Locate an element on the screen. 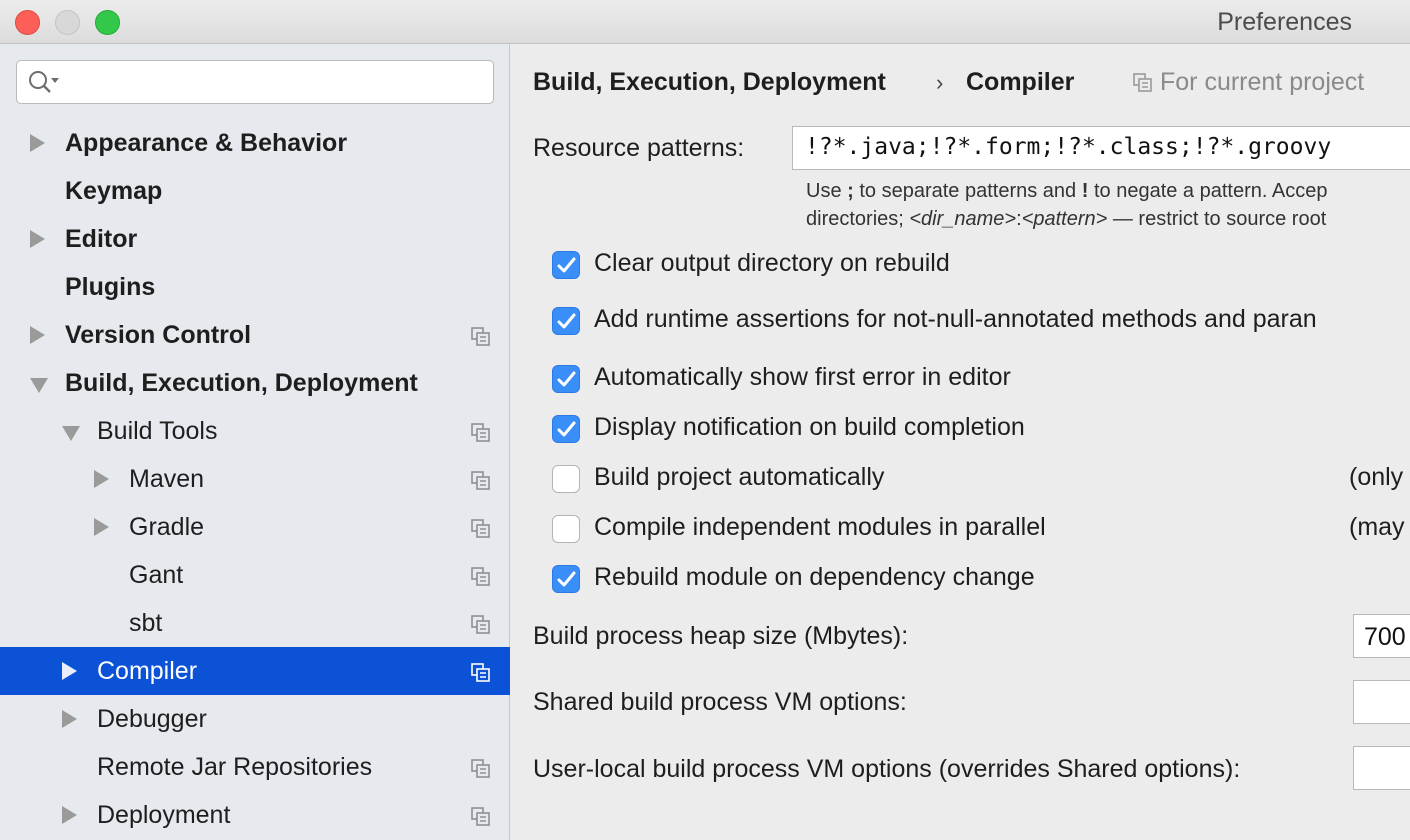 The width and height of the screenshot is (1410, 840). option-label: Clear output directory on rebuild is located at coordinates (772, 263).